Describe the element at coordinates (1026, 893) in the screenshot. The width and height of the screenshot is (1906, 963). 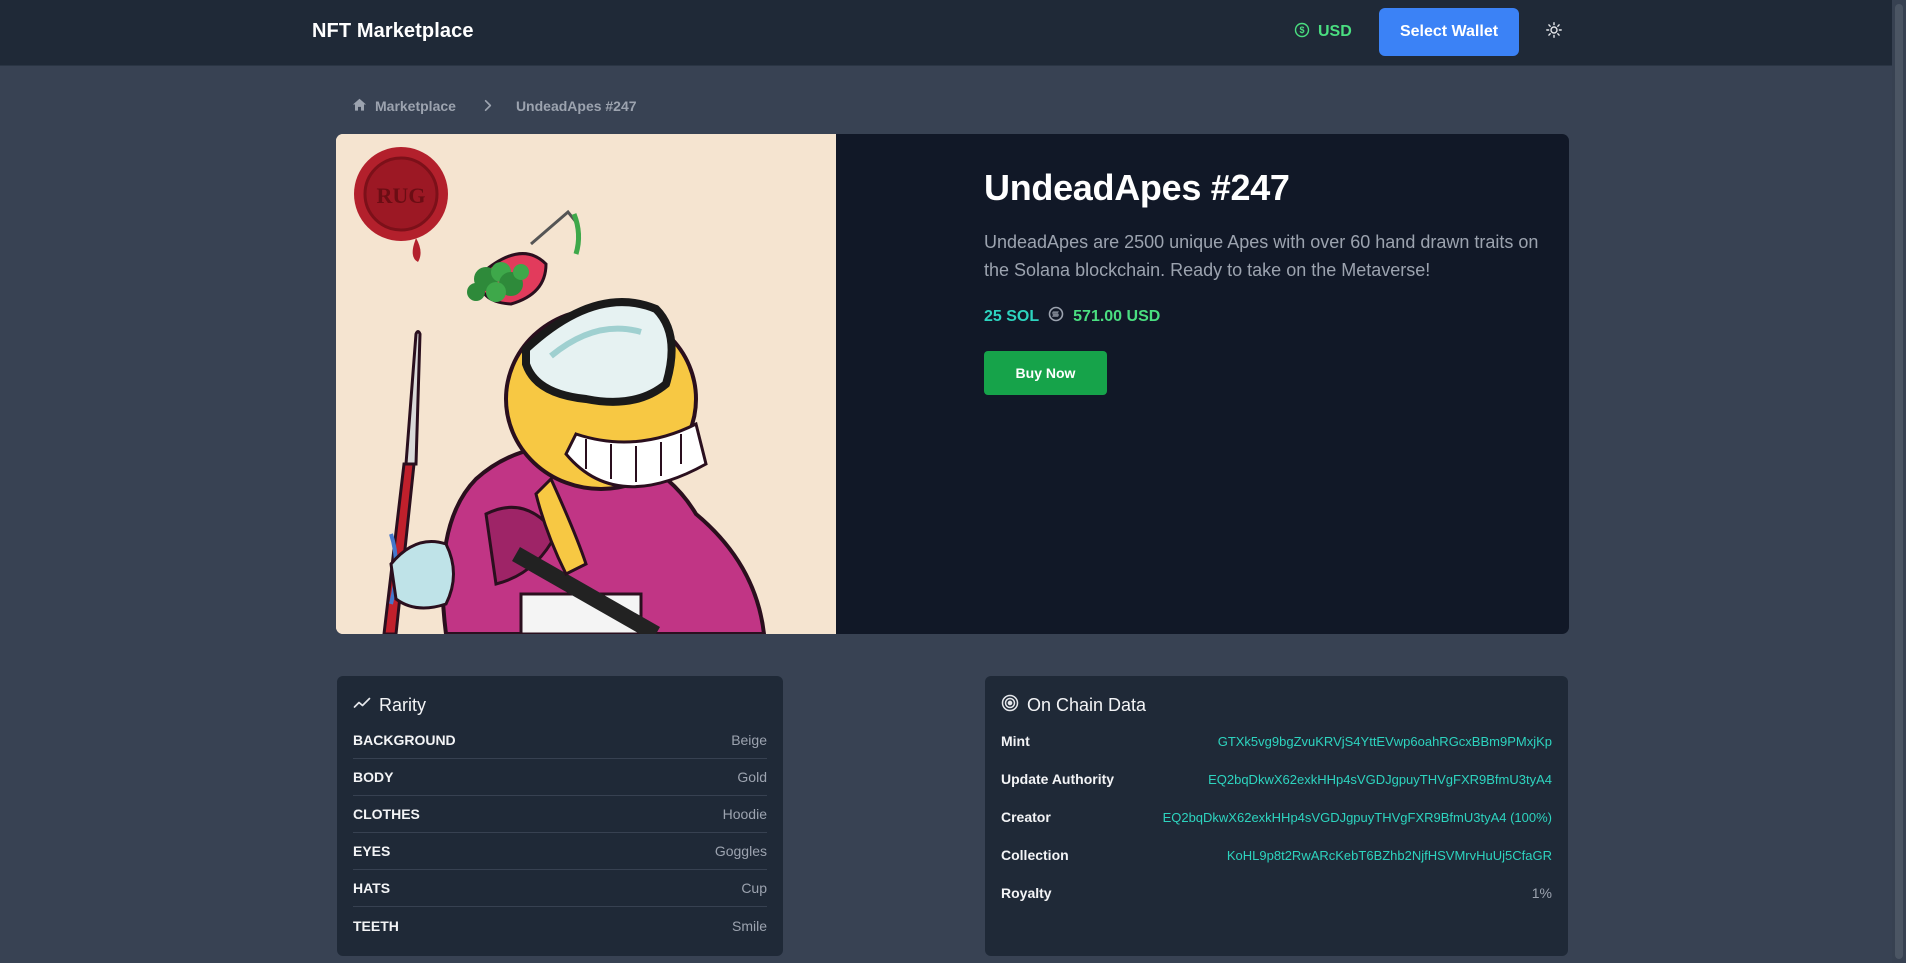
I see `onchain-label: Royalty` at that location.